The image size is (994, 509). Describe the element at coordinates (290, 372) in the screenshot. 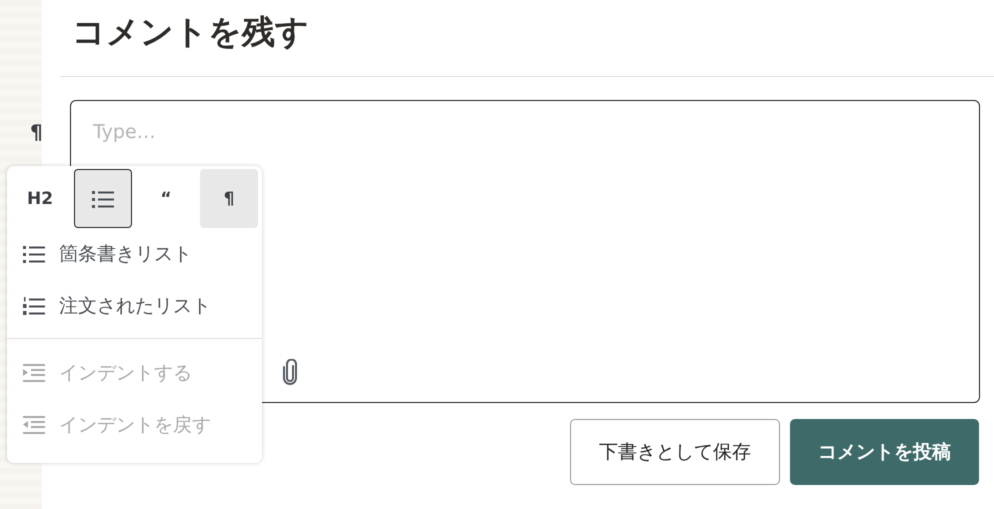

I see `paperclip-icon` at that location.